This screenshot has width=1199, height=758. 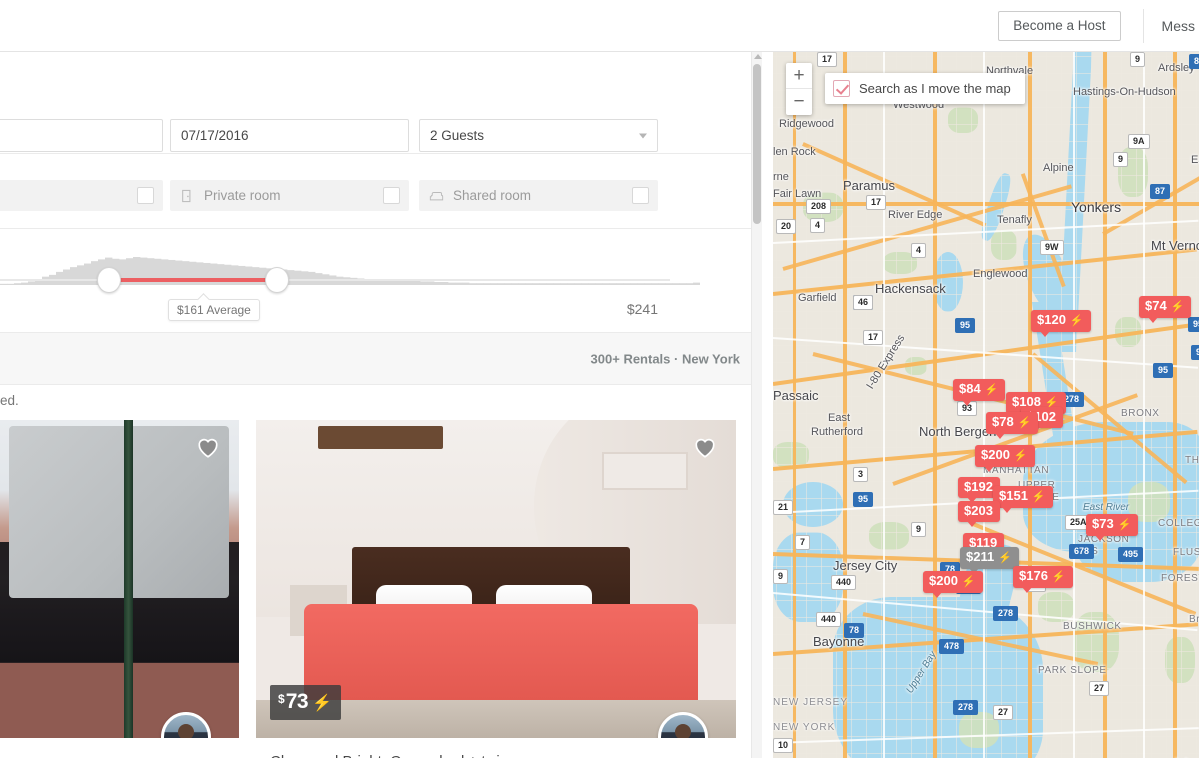 What do you see at coordinates (757, 144) in the screenshot?
I see `scrollbar-thumb` at bounding box center [757, 144].